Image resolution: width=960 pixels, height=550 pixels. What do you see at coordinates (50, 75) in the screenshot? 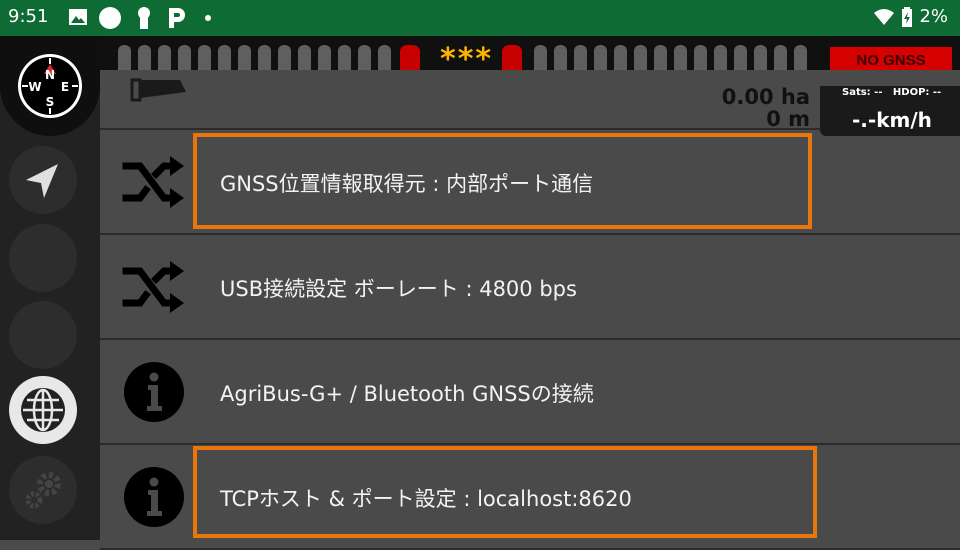
I see `svg-text: N` at bounding box center [50, 75].